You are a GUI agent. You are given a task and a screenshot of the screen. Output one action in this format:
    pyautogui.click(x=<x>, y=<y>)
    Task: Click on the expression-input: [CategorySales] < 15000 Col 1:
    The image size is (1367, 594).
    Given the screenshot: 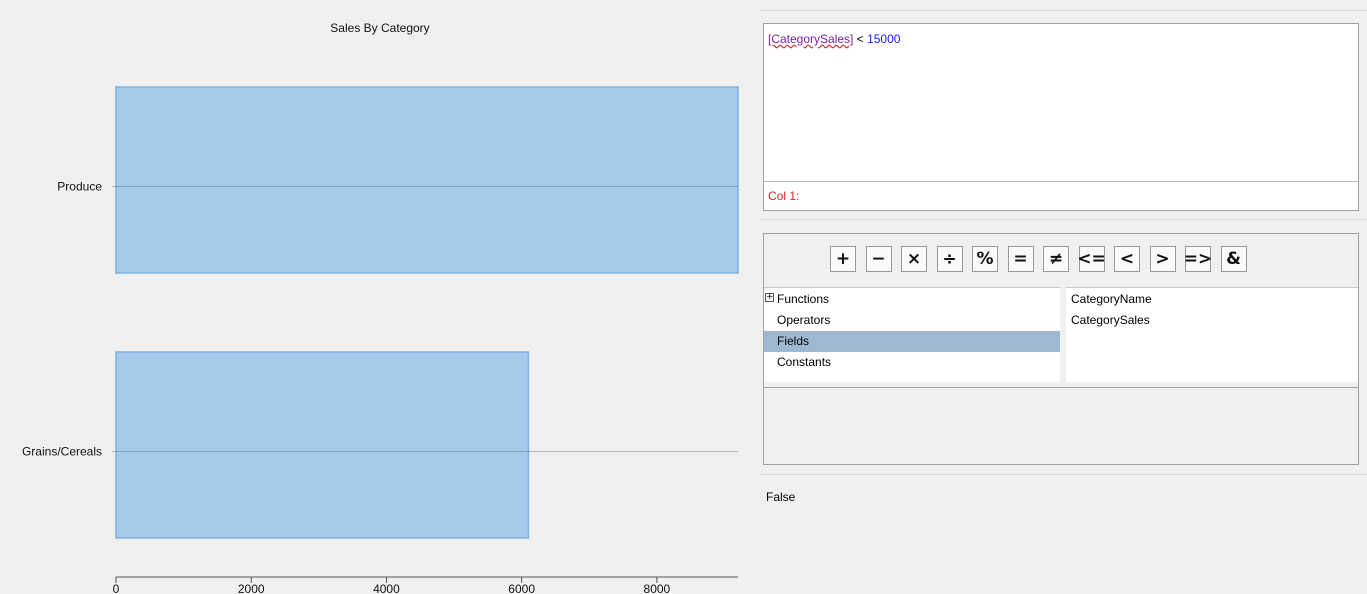 What is the action you would take?
    pyautogui.click(x=1061, y=117)
    